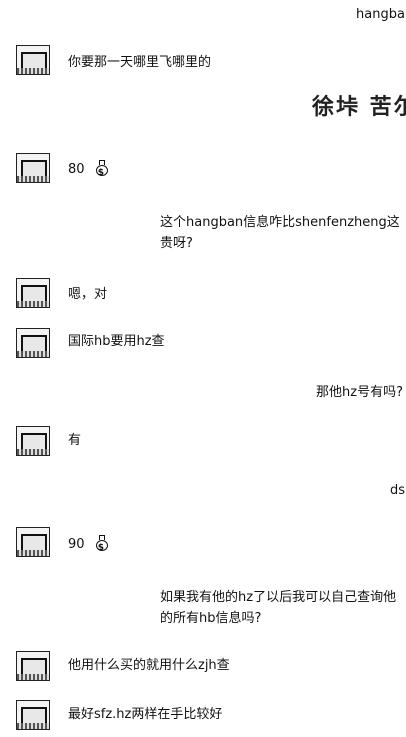 Image resolution: width=406 pixels, height=737 pixels. Describe the element at coordinates (278, 597) in the screenshot. I see `message-text: 如果我有他的hz了以后我可以自己查询他` at that location.